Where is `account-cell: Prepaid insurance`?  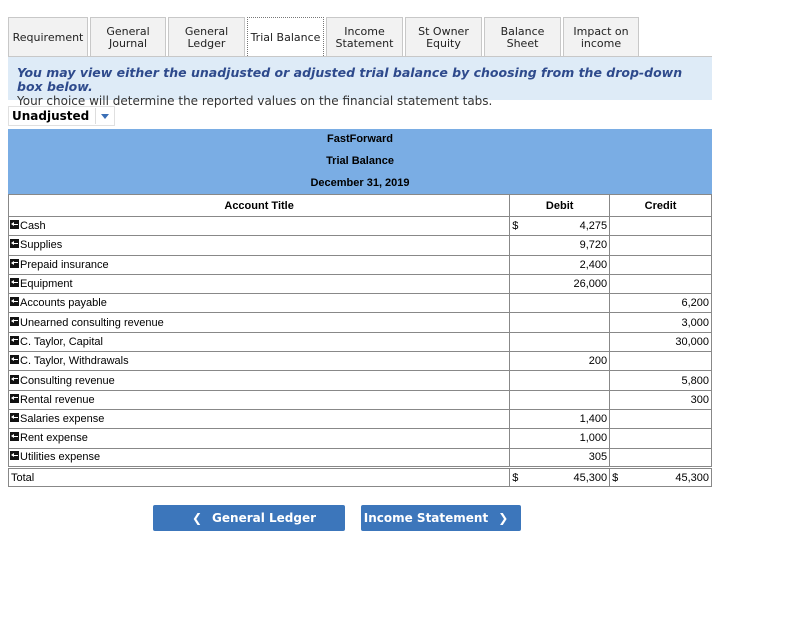 account-cell: Prepaid insurance is located at coordinates (259, 264).